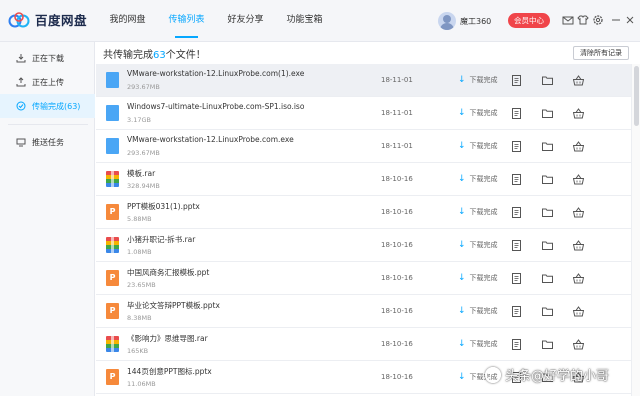  I want to click on file-size: 23.65MB, so click(141, 285).